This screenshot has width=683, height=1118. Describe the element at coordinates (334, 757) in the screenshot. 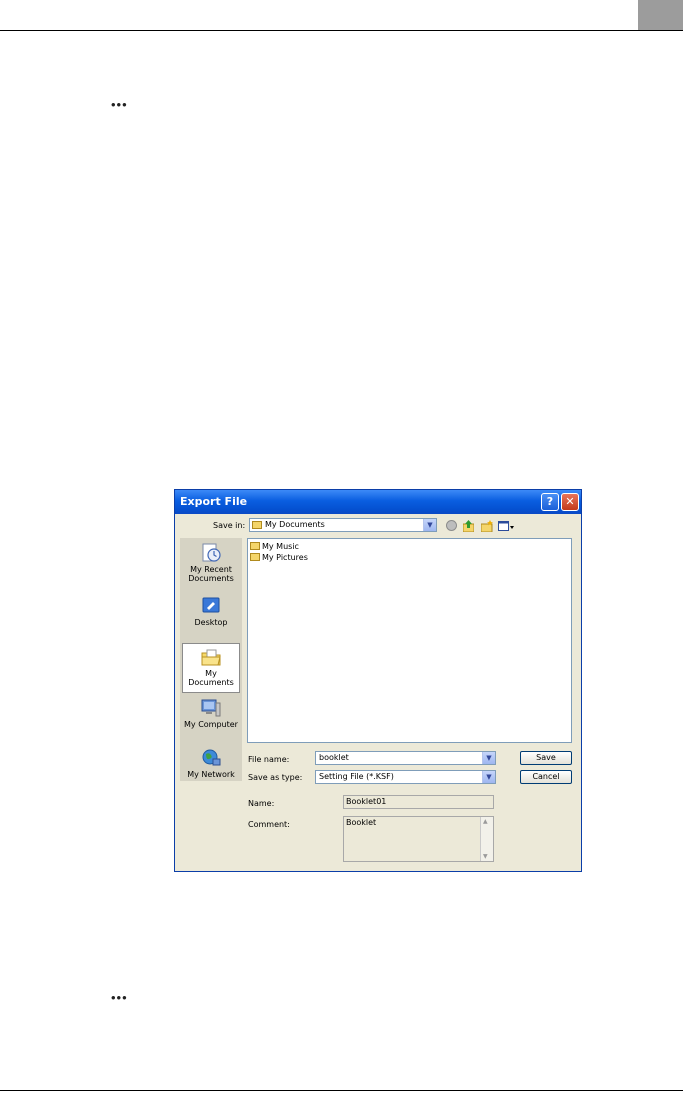

I see `file-name-value: booklet` at that location.